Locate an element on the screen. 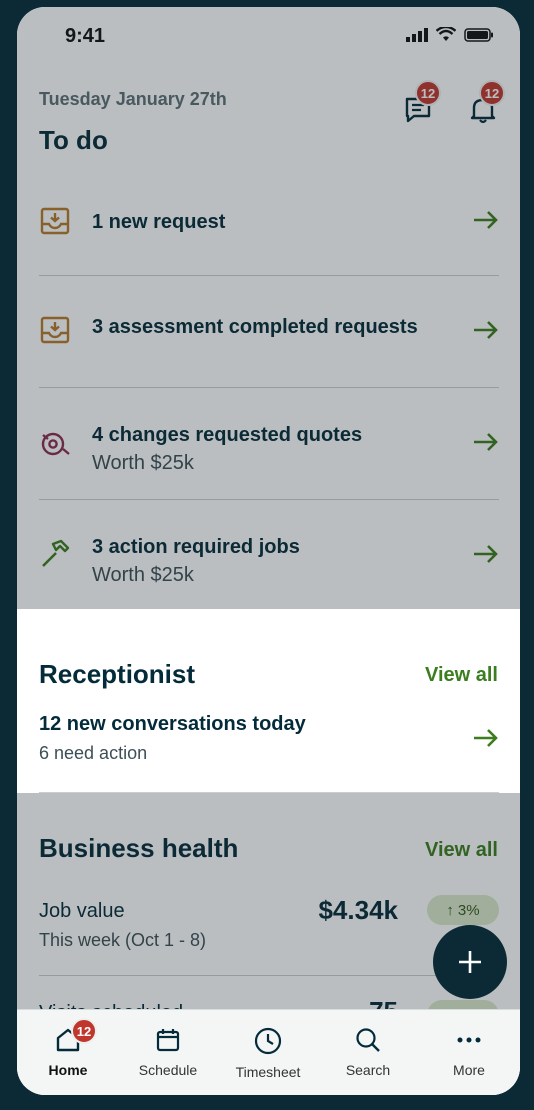 The width and height of the screenshot is (534, 1110). todo-title: 4 changes requested quotes is located at coordinates (227, 435).